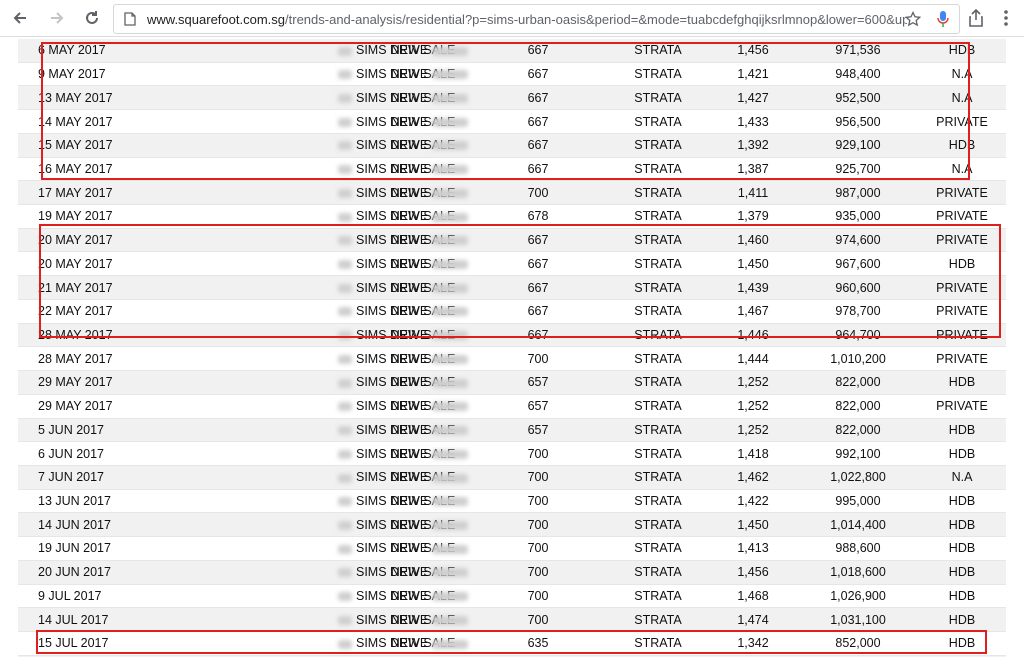 The height and width of the screenshot is (657, 1024). Describe the element at coordinates (753, 501) in the screenshot. I see `psf-cell: 1,422` at that location.